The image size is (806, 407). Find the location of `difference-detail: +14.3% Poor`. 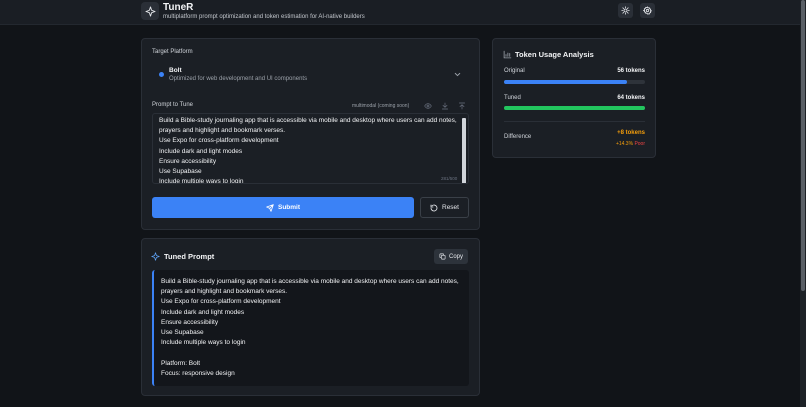

difference-detail: +14.3% Poor is located at coordinates (630, 144).